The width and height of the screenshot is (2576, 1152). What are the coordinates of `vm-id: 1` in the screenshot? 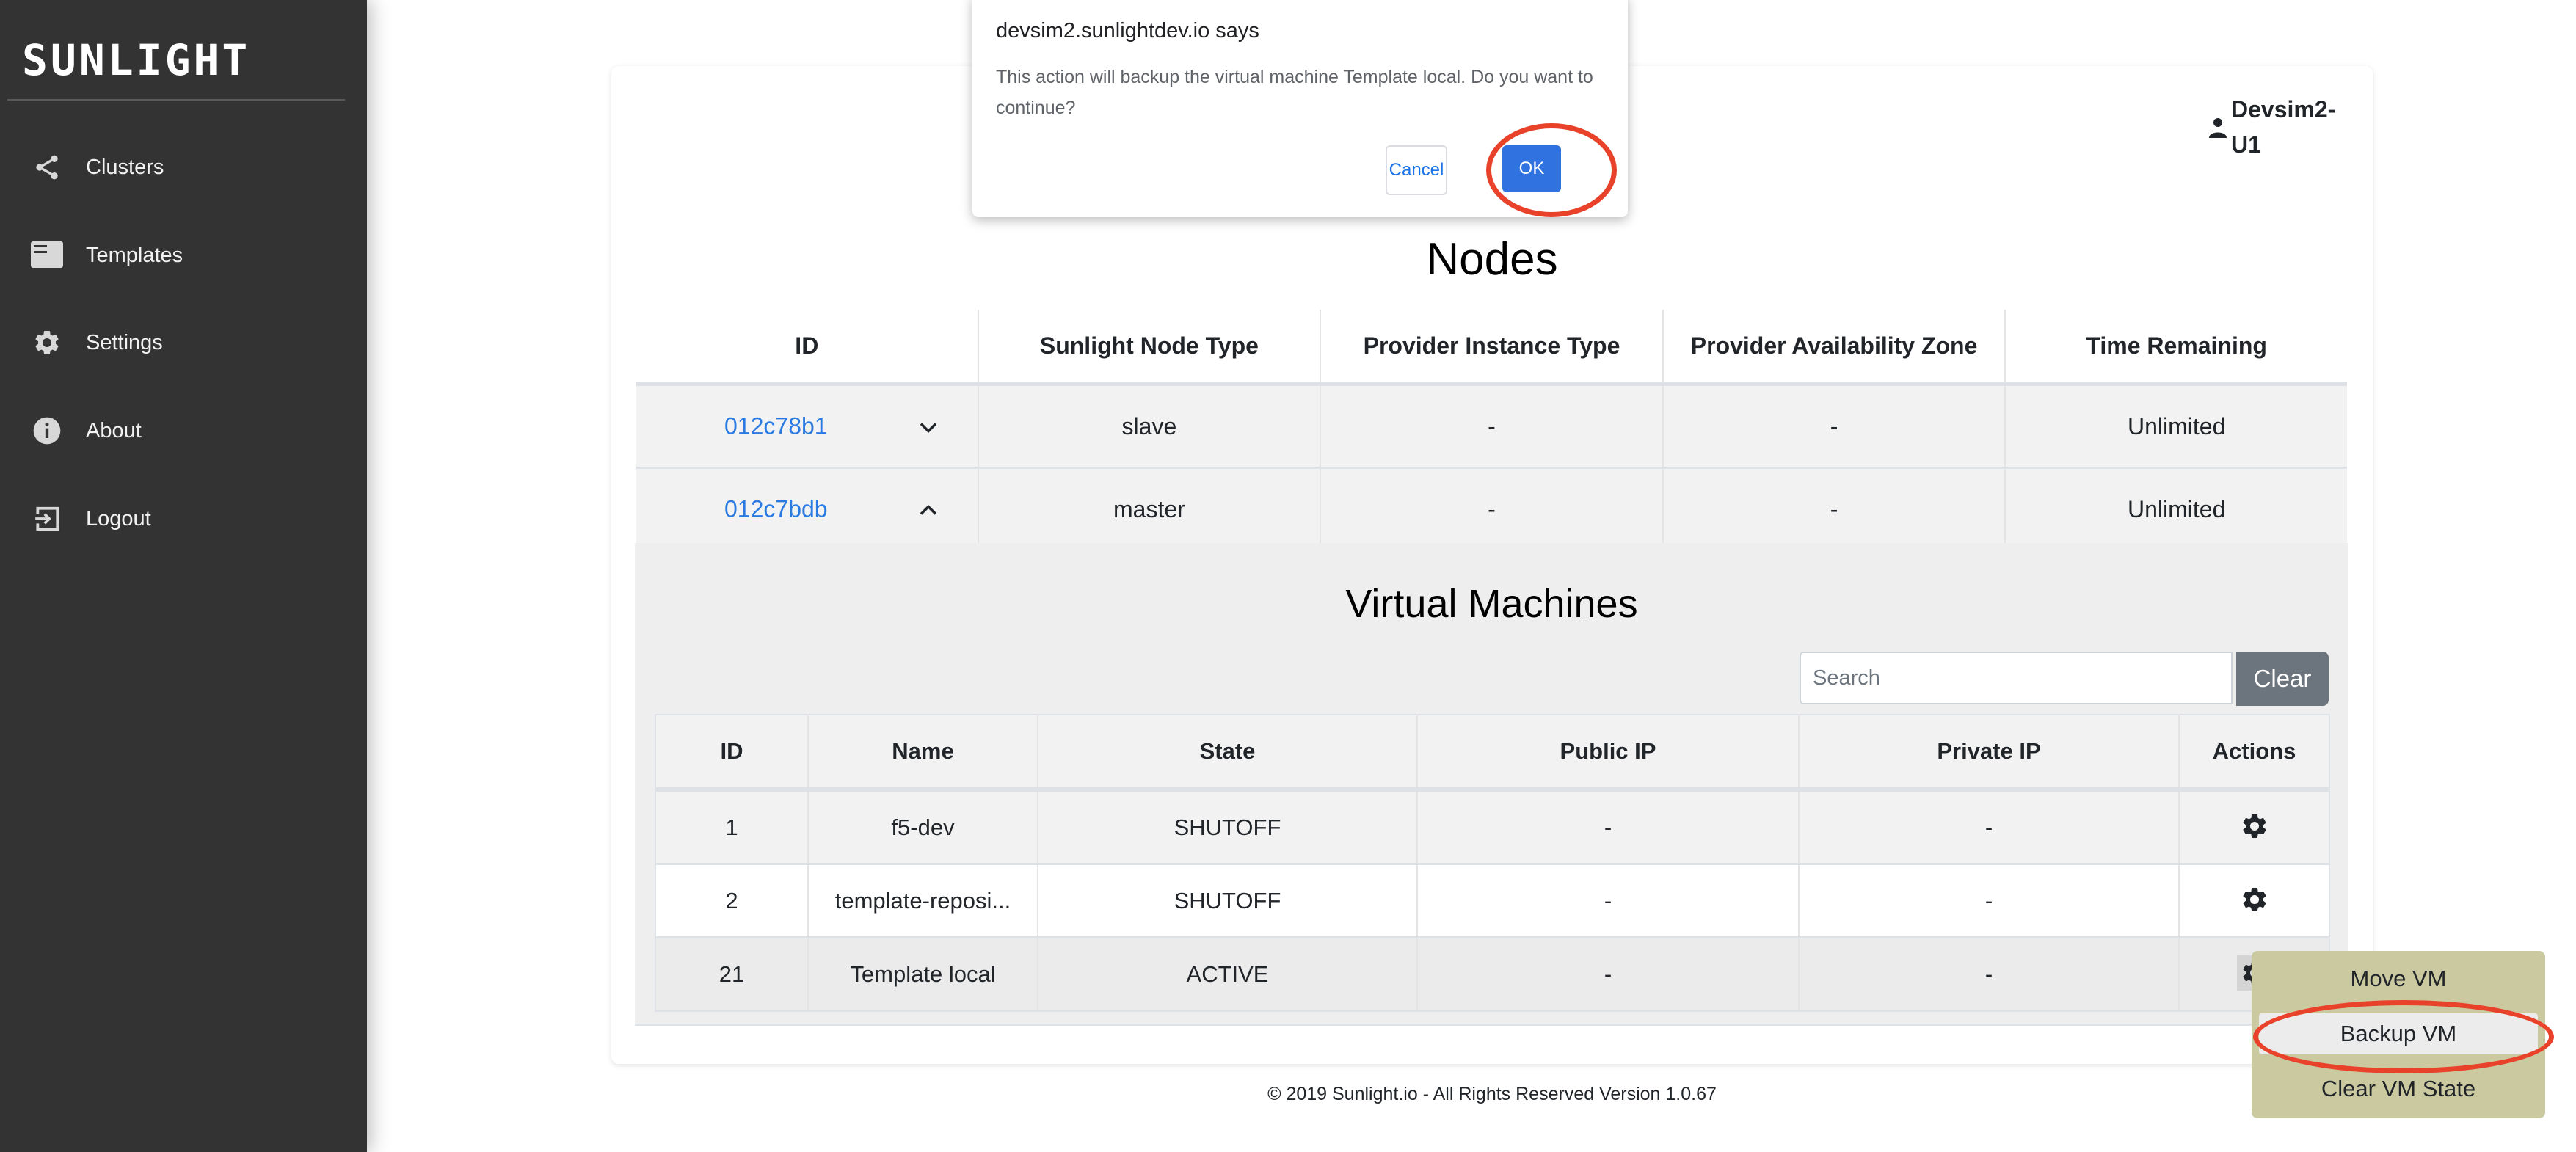 It's located at (732, 827).